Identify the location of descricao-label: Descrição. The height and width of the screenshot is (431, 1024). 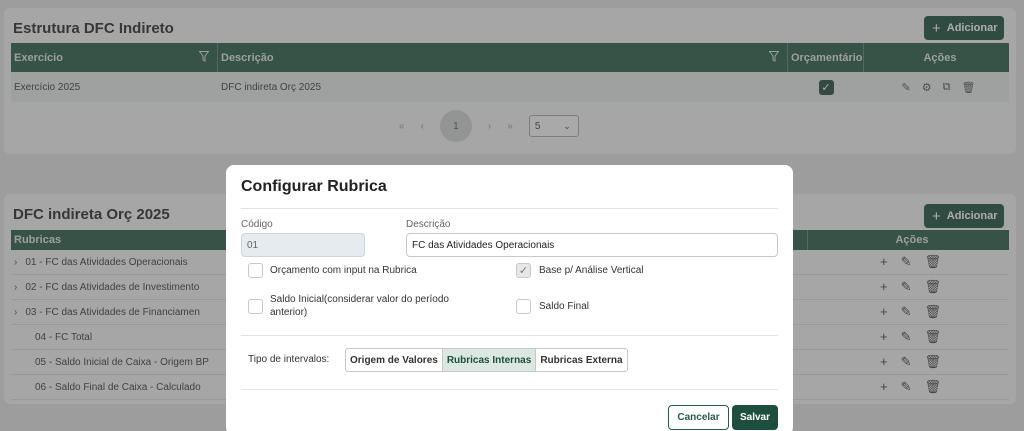
(428, 224).